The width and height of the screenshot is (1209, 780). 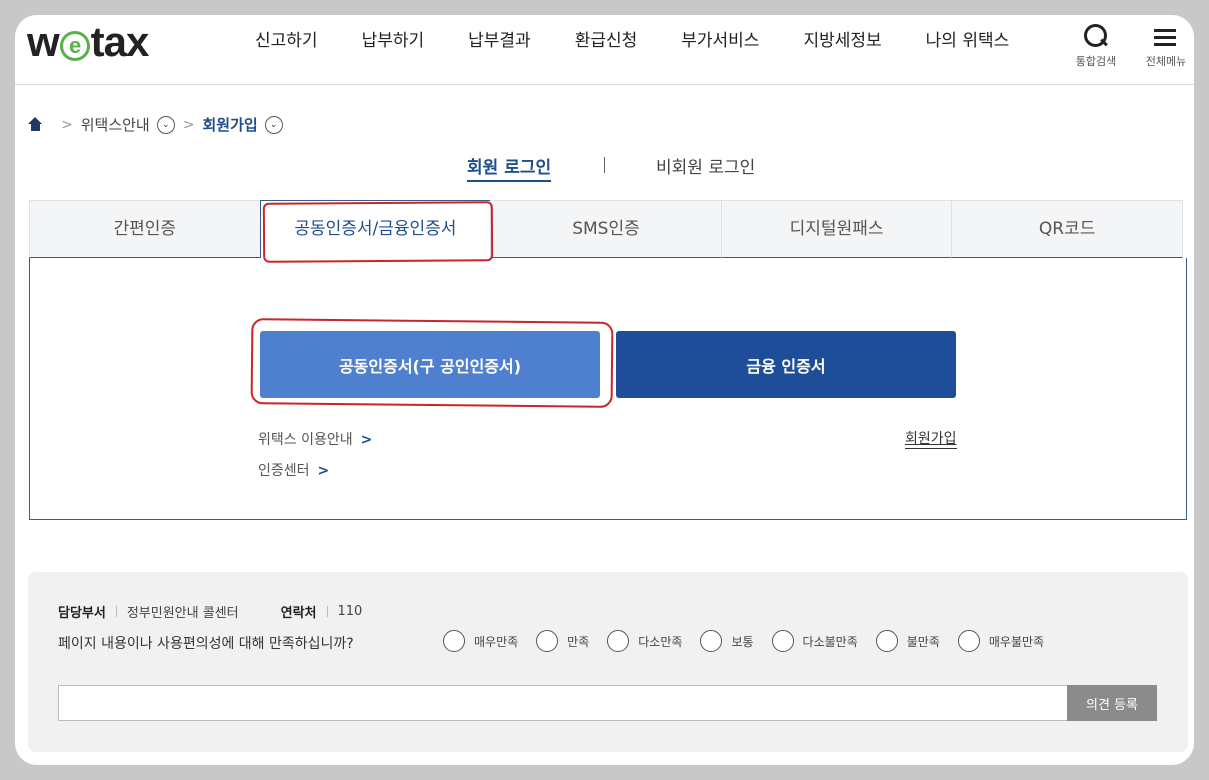 I want to click on survey-option-very-dissatisfied: 매우불만족, so click(x=1001, y=641).